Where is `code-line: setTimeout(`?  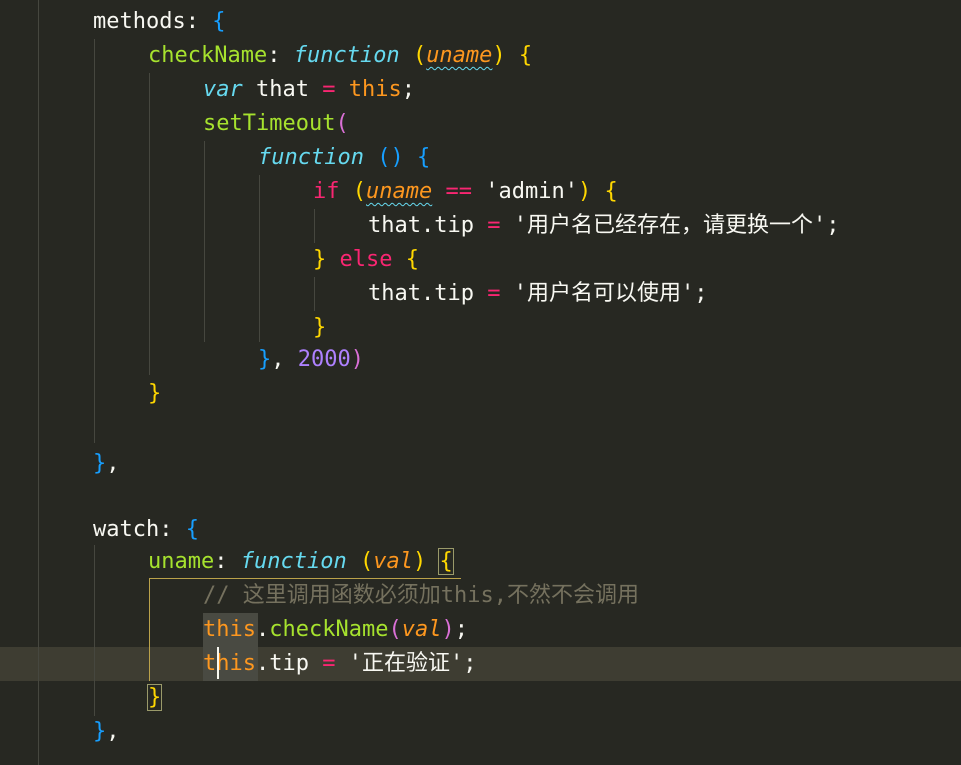
code-line: setTimeout( is located at coordinates (480, 124).